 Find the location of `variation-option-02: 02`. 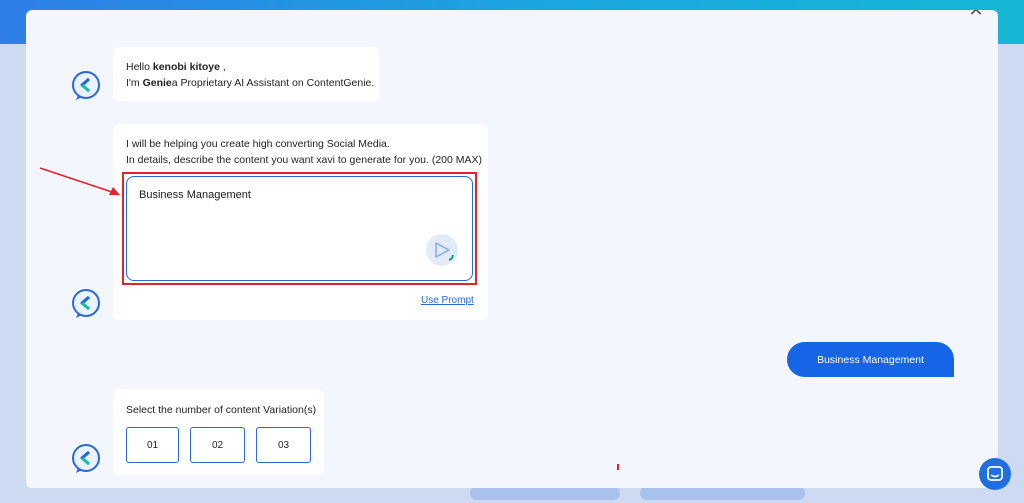

variation-option-02: 02 is located at coordinates (217, 445).